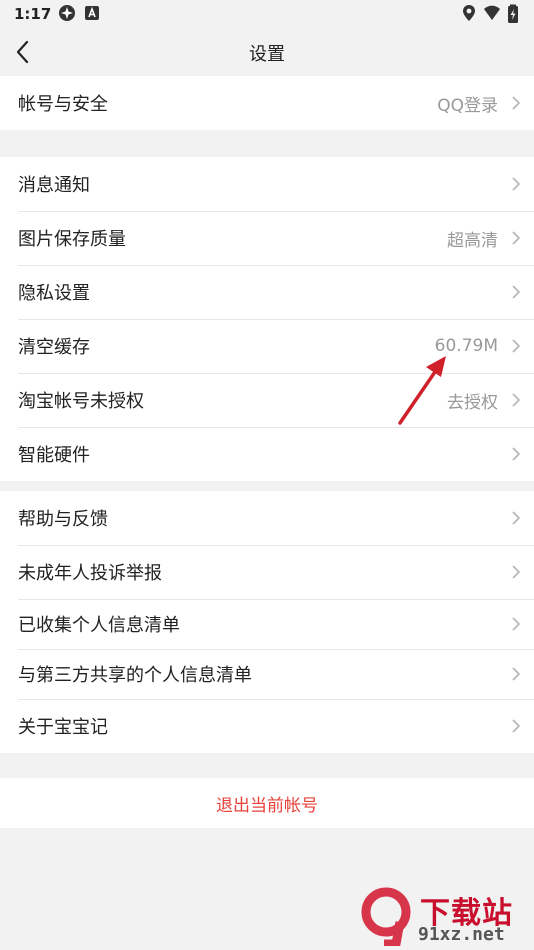  Describe the element at coordinates (267, 803) in the screenshot. I see `logout-button: 退出当前帐号` at that location.